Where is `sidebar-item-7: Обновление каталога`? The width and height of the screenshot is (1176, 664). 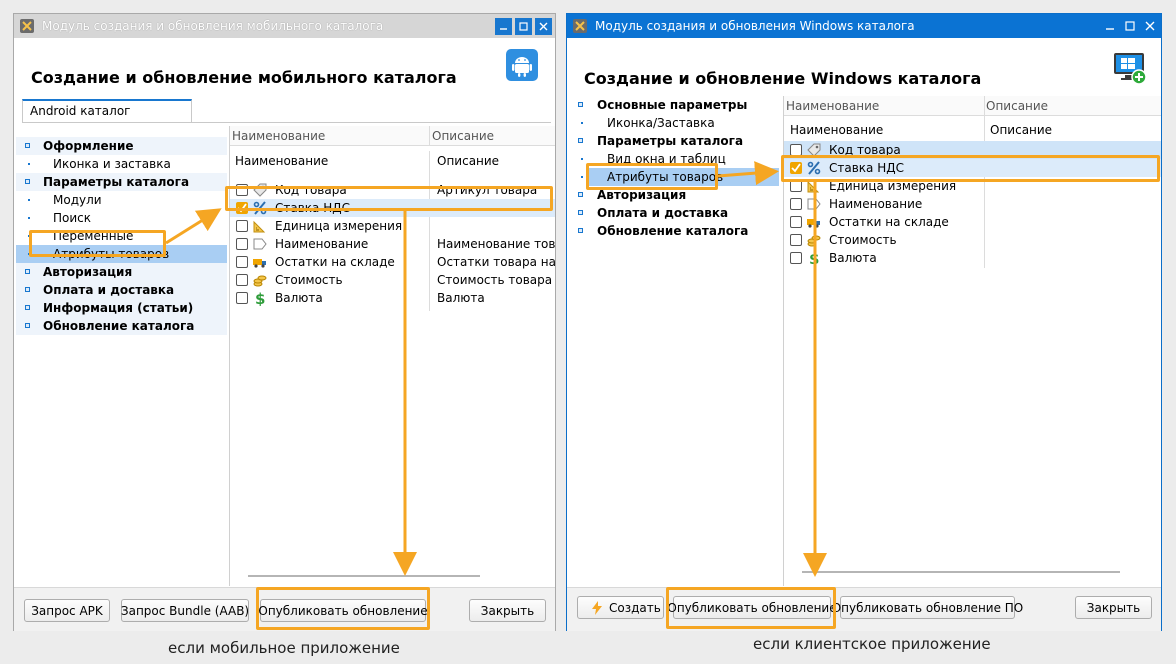
sidebar-item-7: Обновление каталога is located at coordinates (674, 231).